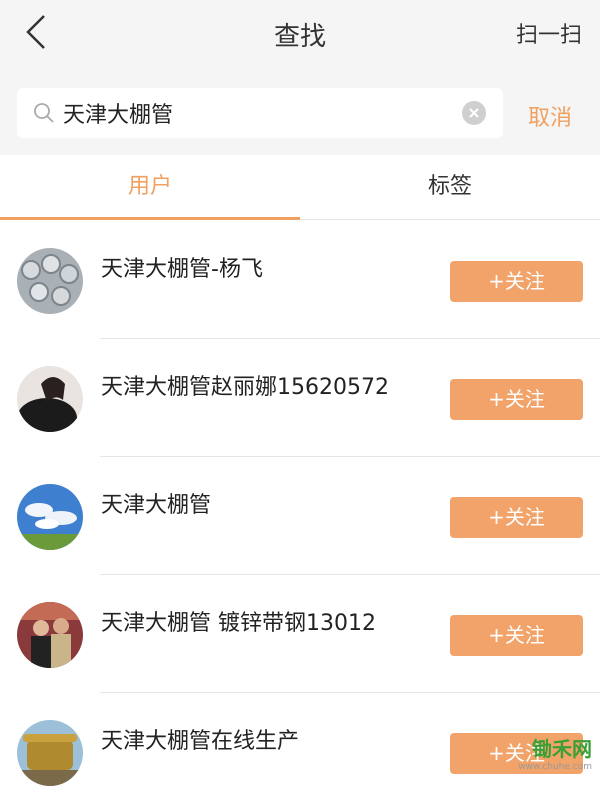  I want to click on clear-icon, so click(474, 113).